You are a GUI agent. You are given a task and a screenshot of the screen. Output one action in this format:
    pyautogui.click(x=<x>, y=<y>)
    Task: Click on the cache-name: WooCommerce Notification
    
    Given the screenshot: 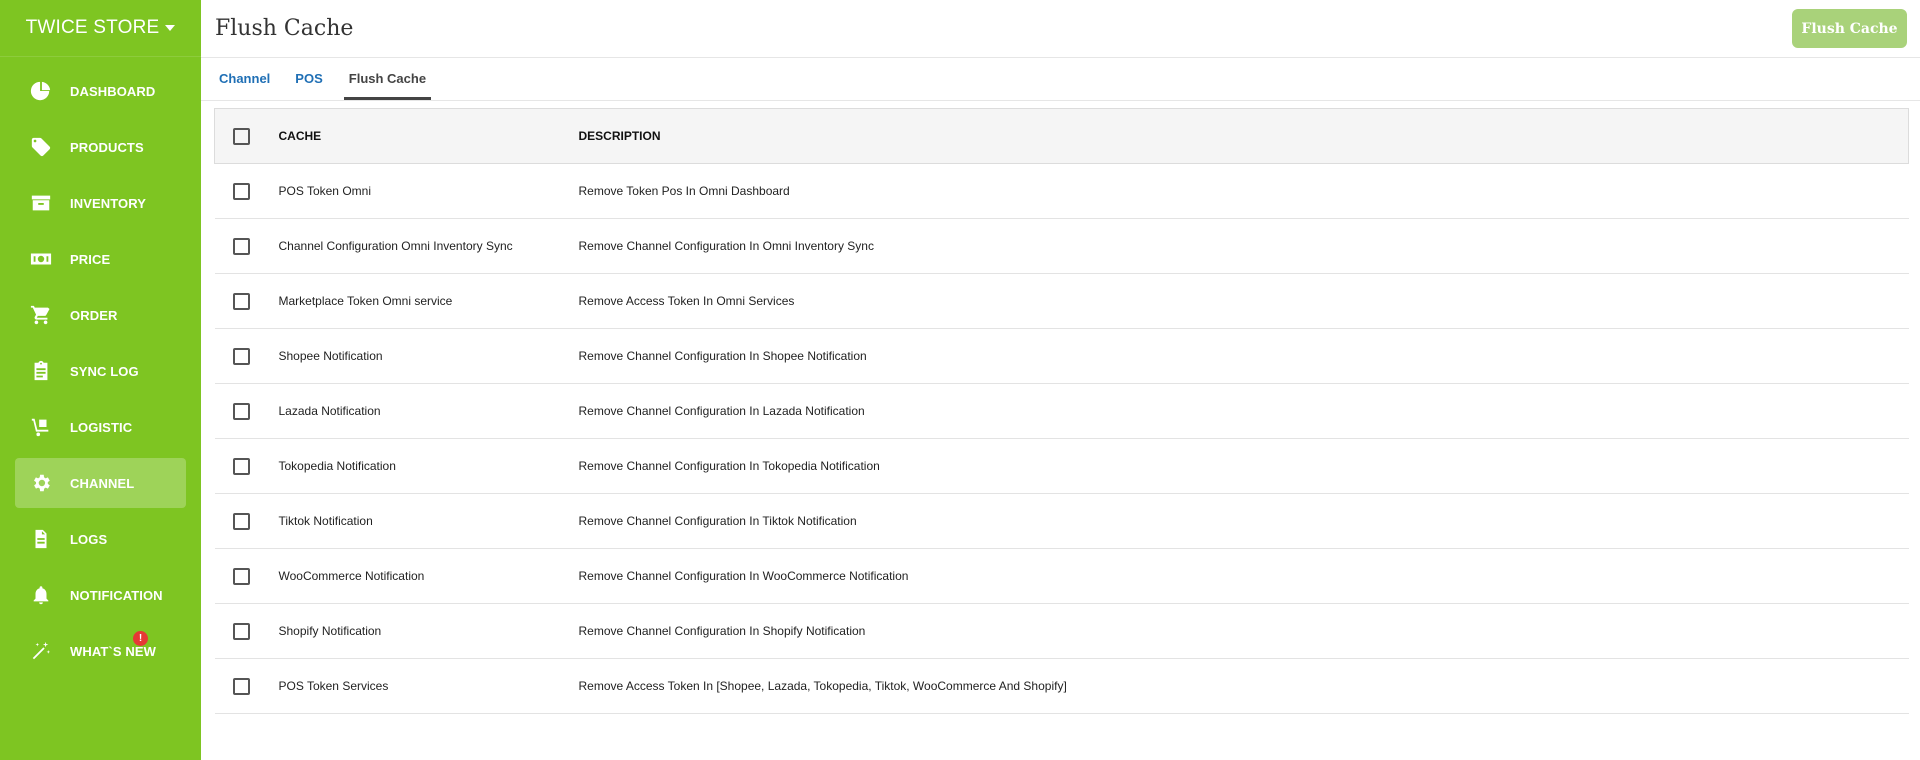 What is the action you would take?
    pyautogui.click(x=428, y=576)
    